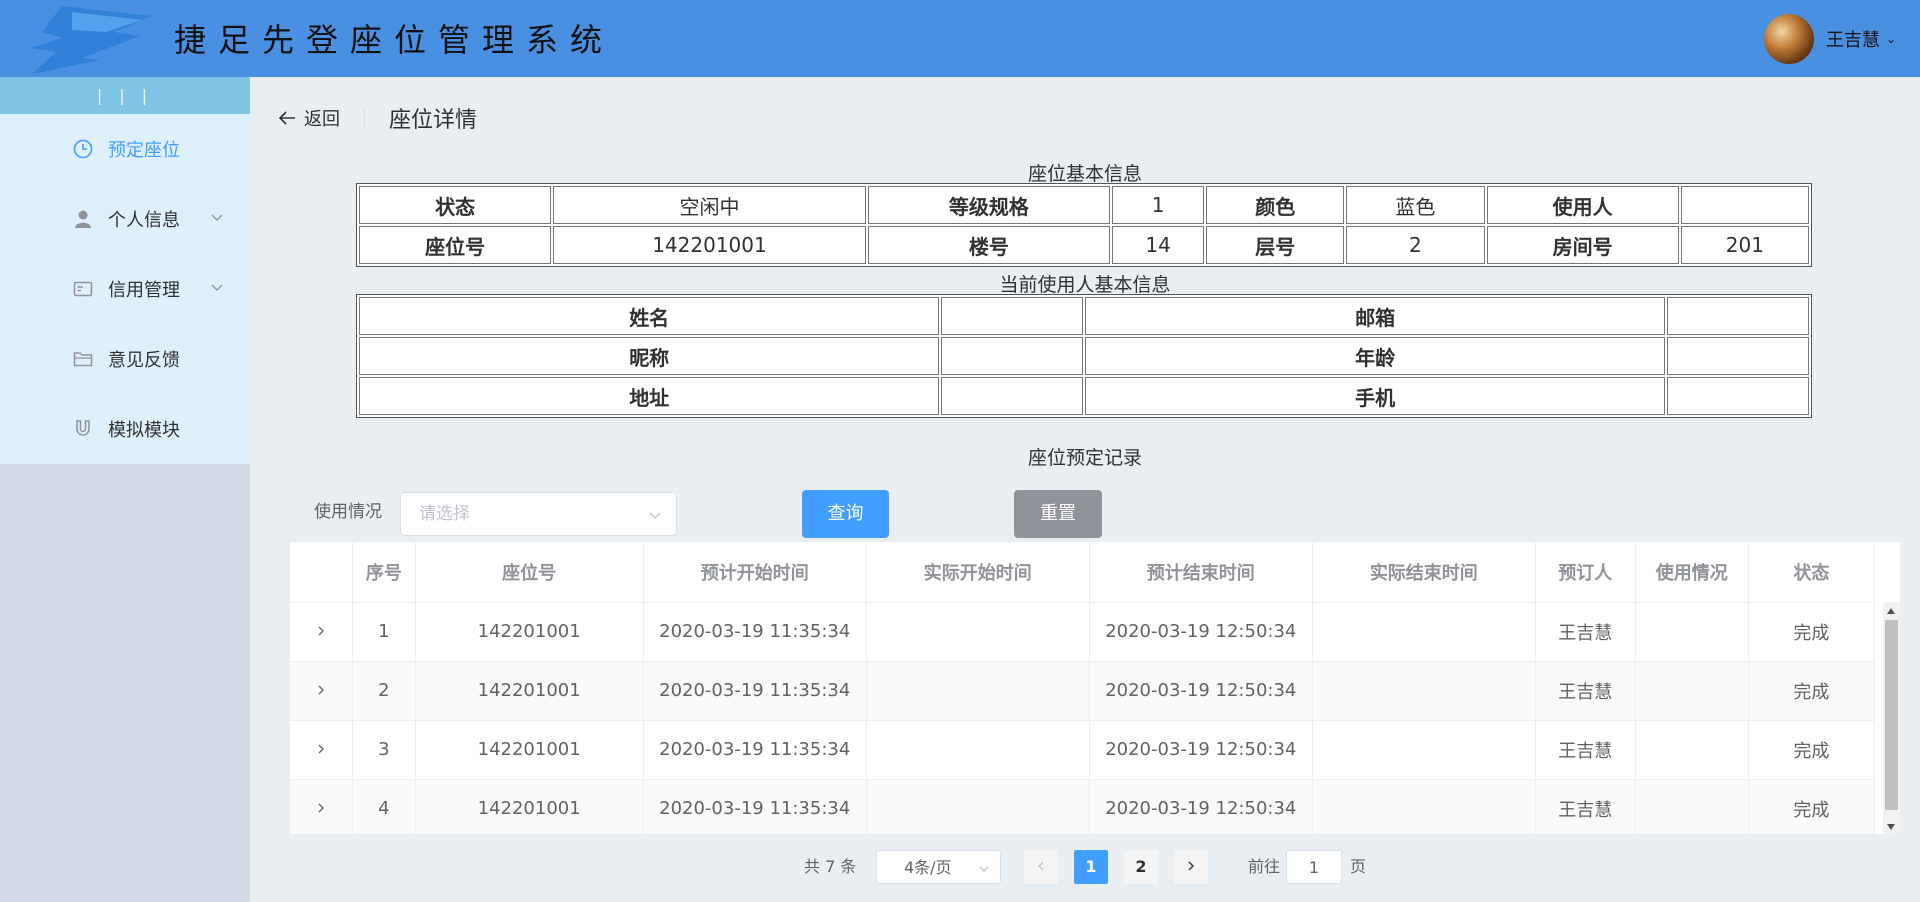 The height and width of the screenshot is (902, 1920). Describe the element at coordinates (1158, 205) in the screenshot. I see `seat-level-value: 1` at that location.